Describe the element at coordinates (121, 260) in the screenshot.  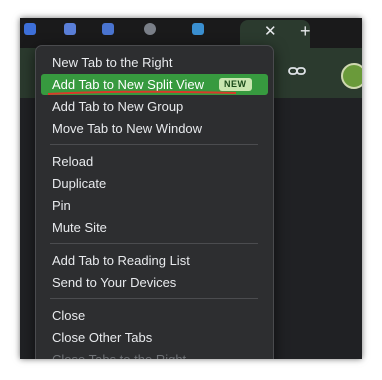
I see `menu-item-label: Add Tab to Reading List` at that location.